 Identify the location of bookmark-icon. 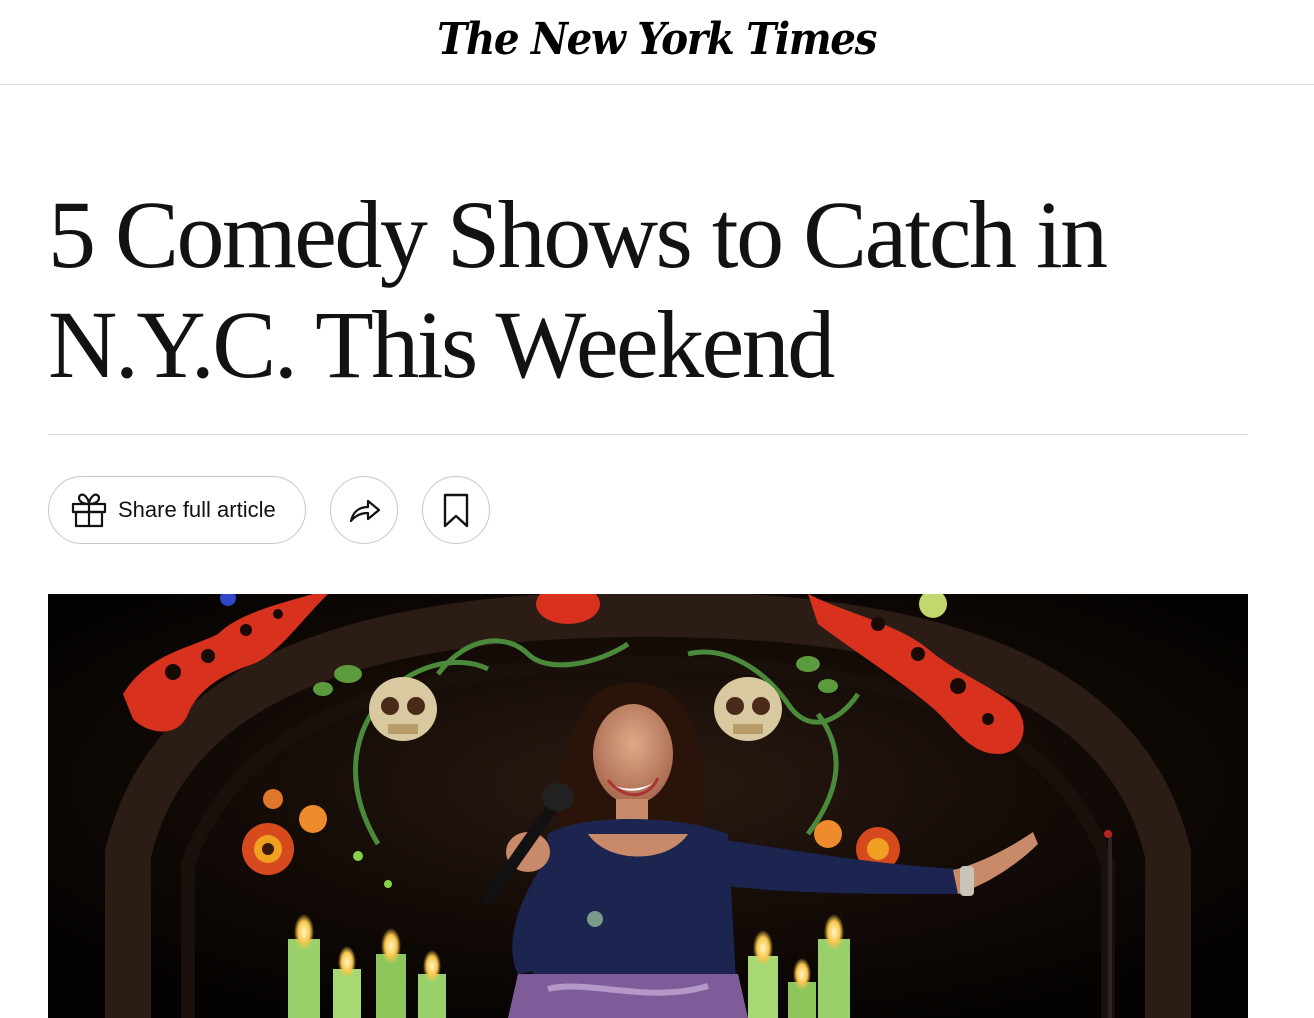
(456, 510).